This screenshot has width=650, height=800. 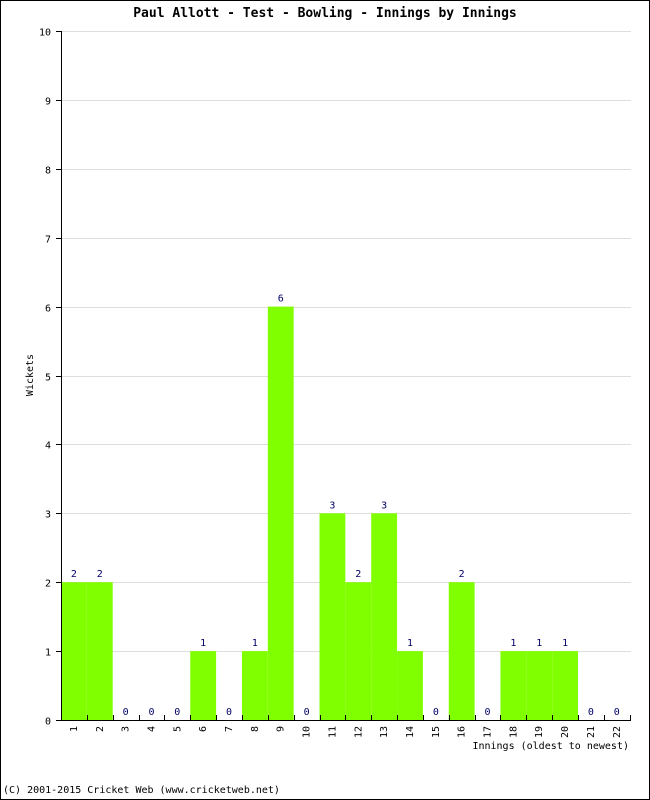 I want to click on x-tick-label: 14, so click(x=410, y=732).